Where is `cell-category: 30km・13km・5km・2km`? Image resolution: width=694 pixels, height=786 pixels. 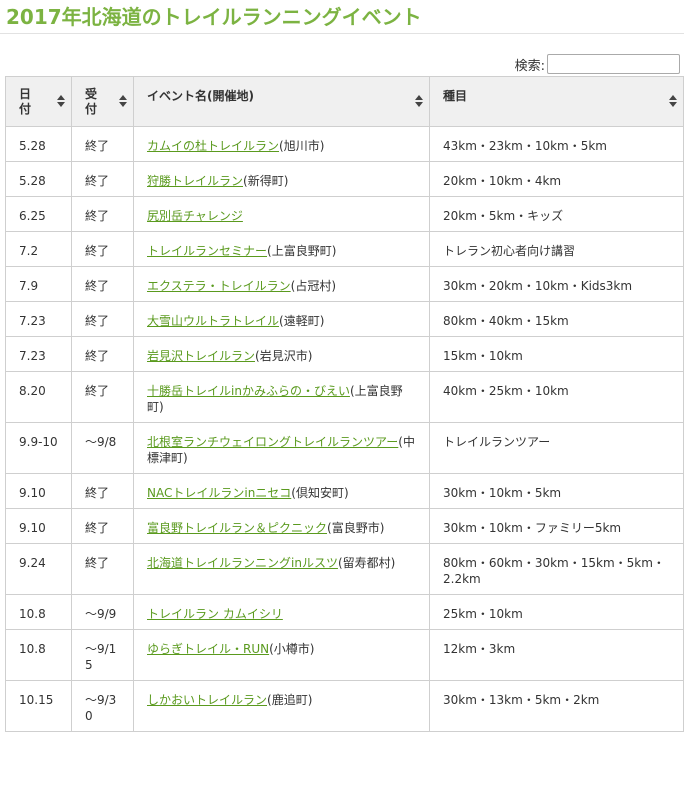
cell-category: 30km・13km・5km・2km is located at coordinates (556, 706).